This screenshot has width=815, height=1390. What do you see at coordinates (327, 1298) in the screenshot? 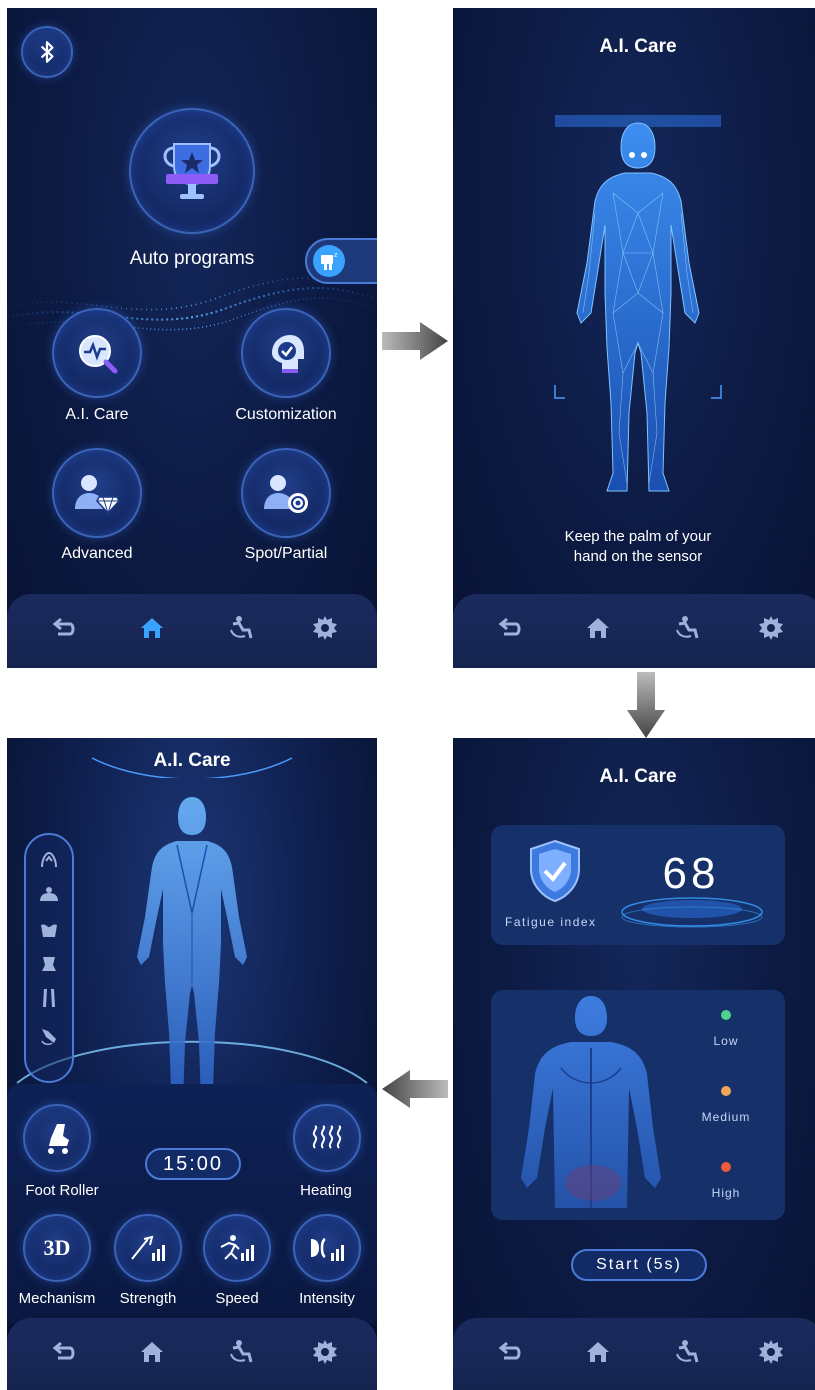
I see `intensity-label: Intensity` at bounding box center [327, 1298].